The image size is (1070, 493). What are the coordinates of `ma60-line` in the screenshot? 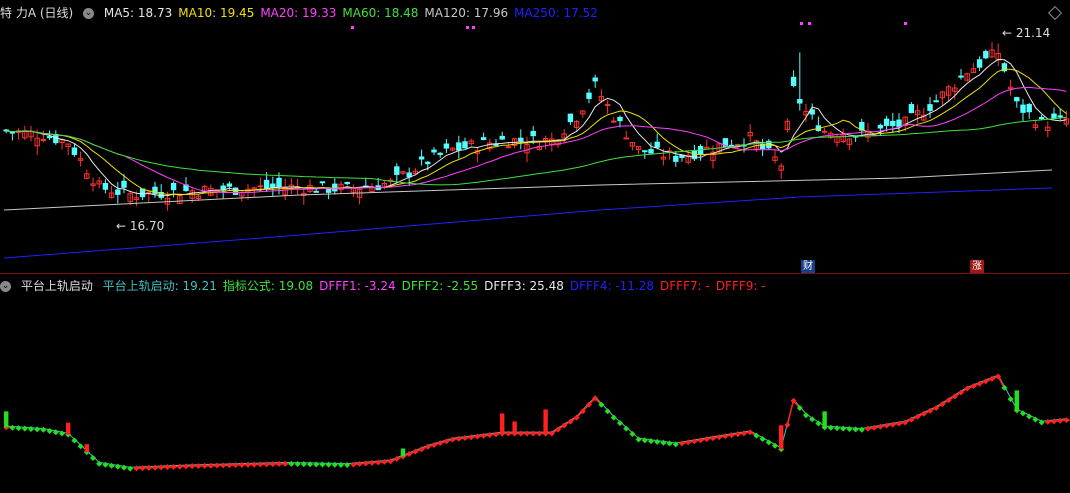 It's located at (536, 151).